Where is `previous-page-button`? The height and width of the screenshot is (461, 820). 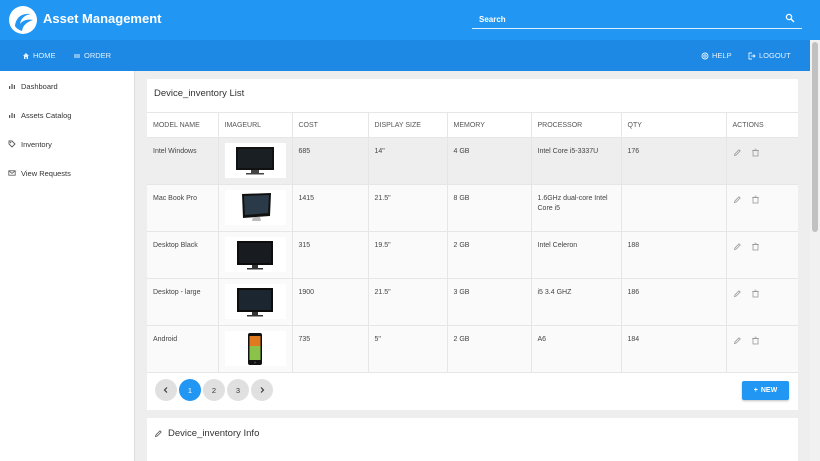 previous-page-button is located at coordinates (166, 390).